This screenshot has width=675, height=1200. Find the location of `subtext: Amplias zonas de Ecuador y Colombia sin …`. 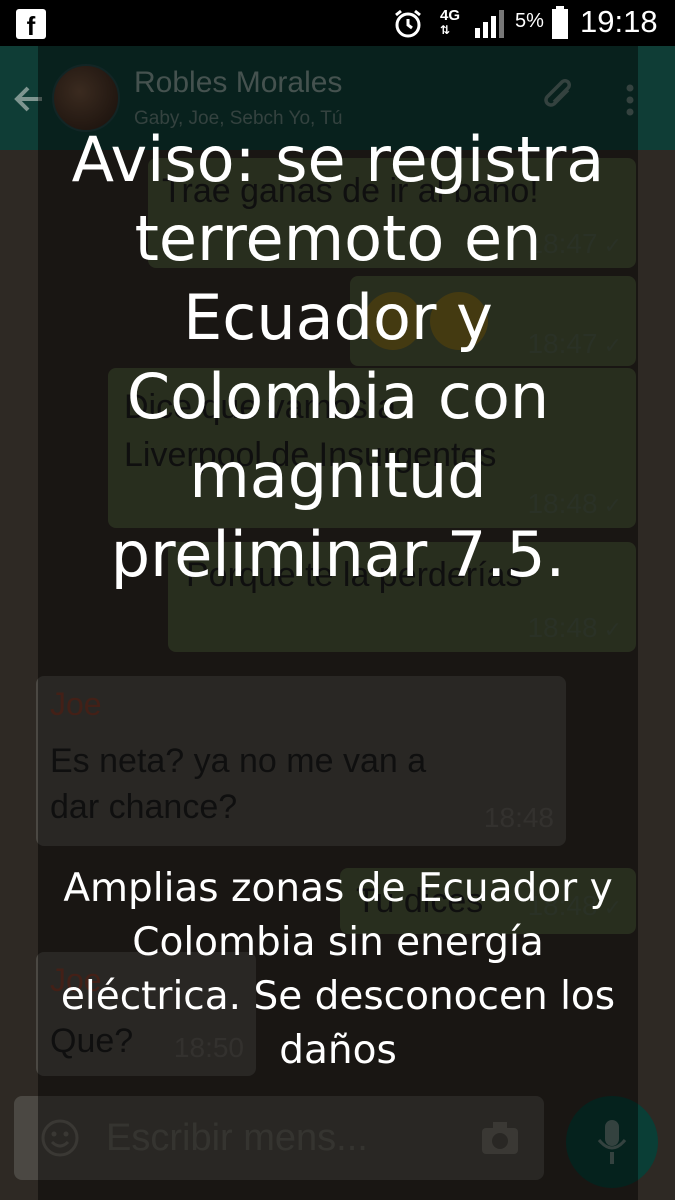

subtext: Amplias zonas de Ecuador y Colombia sin … is located at coordinates (338, 969).